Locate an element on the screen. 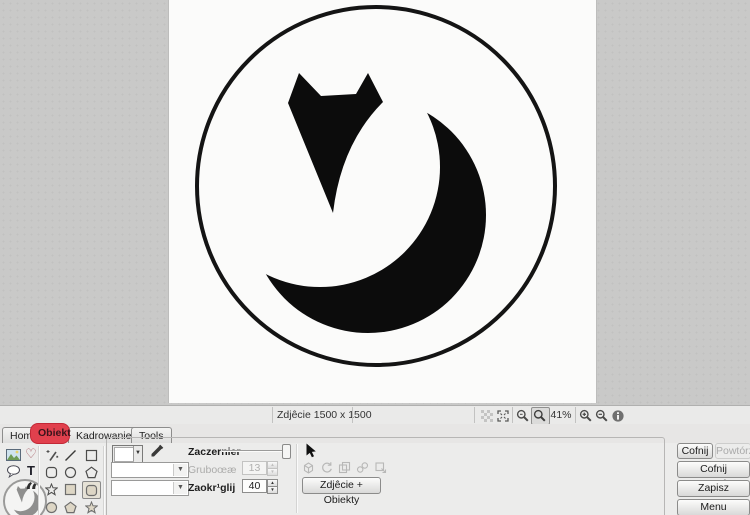  magic-wand-icon is located at coordinates (51, 455).